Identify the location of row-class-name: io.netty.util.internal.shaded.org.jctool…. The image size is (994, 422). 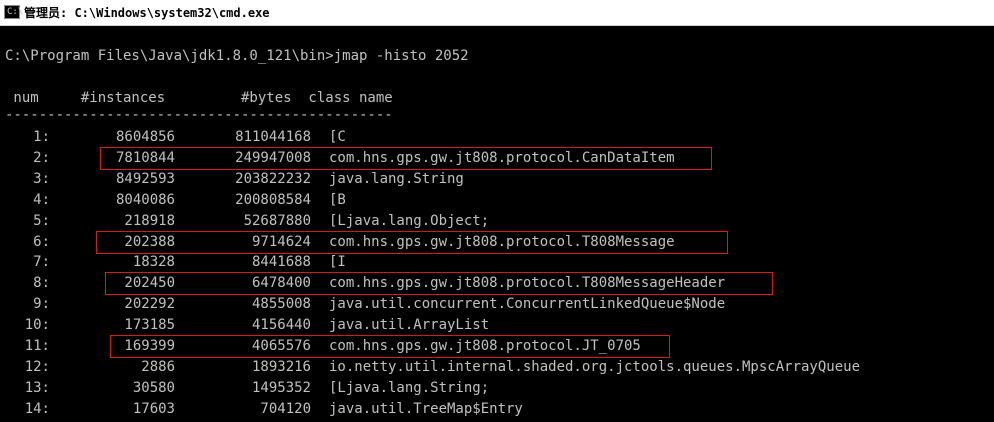
(595, 367).